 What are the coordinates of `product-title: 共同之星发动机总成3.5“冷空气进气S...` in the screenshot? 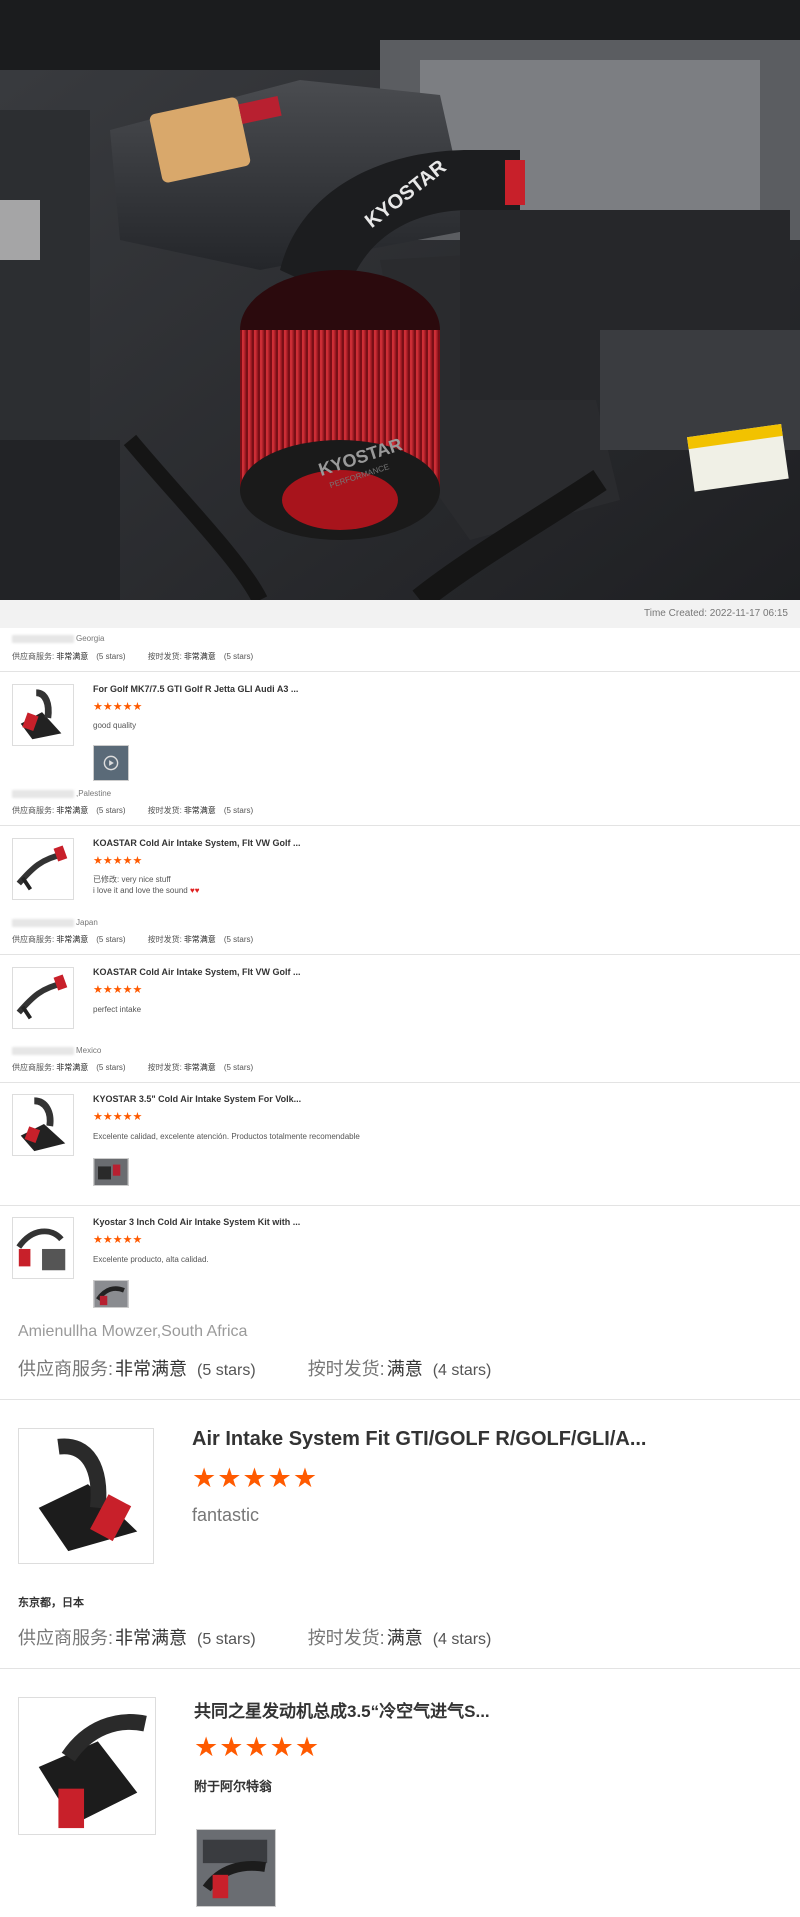 It's located at (342, 1709).